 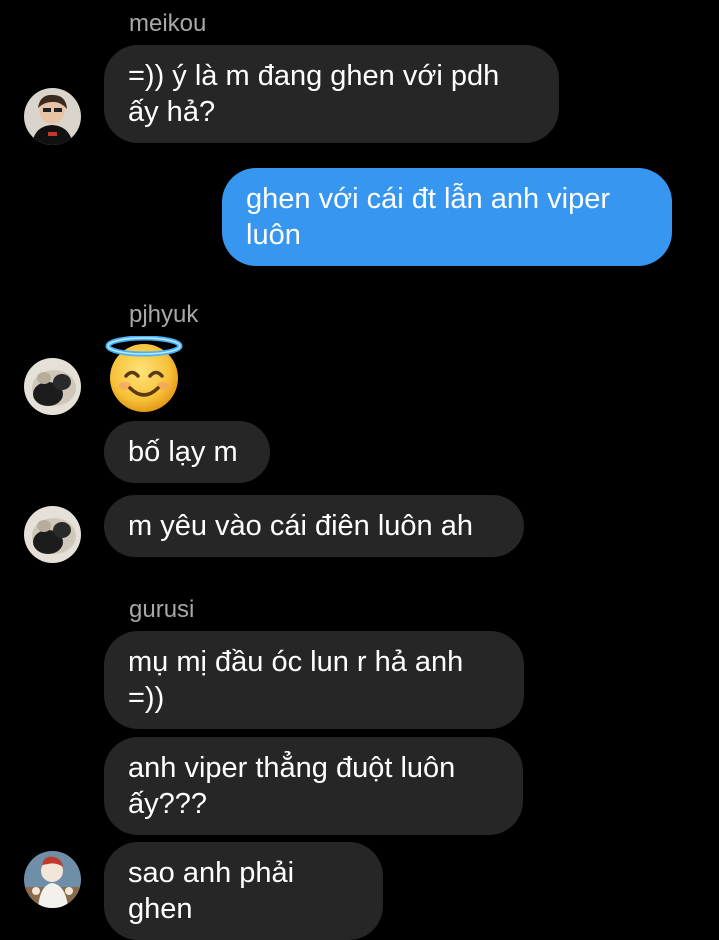 What do you see at coordinates (162, 609) in the screenshot?
I see `sender-name-gurusi: gurusi` at bounding box center [162, 609].